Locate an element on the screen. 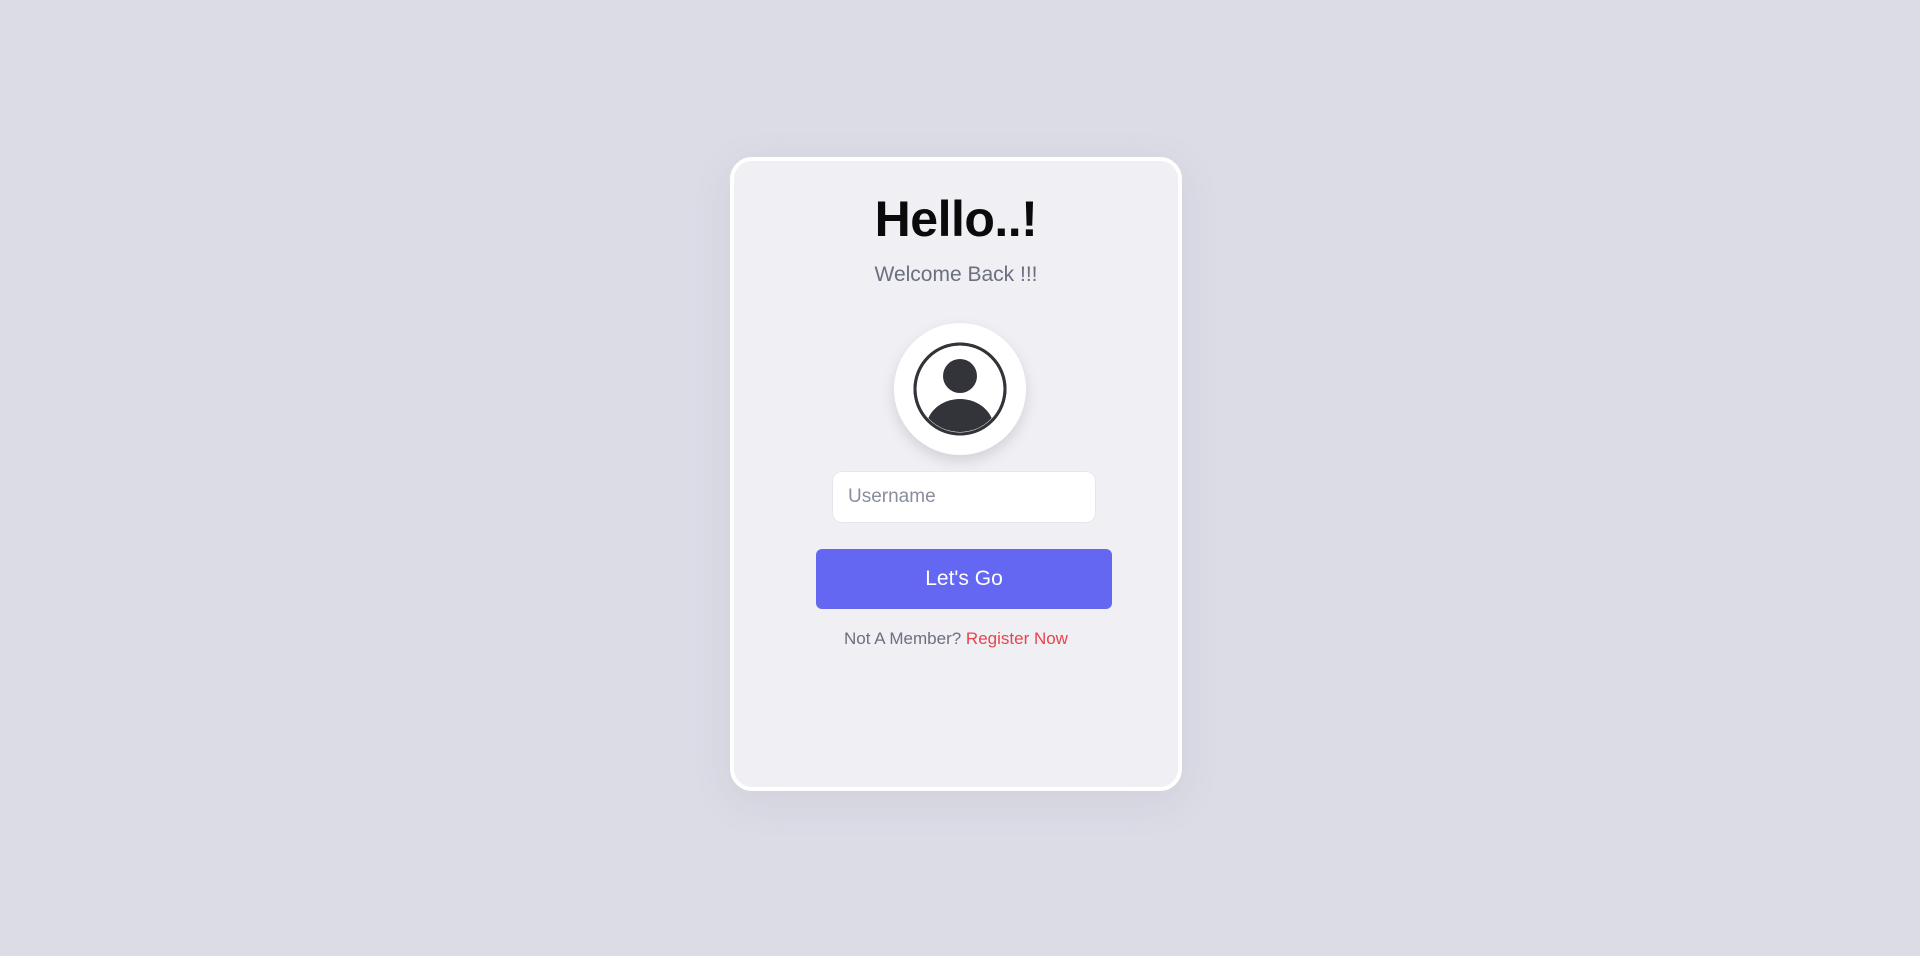 The image size is (1920, 956). user-circle-icon is located at coordinates (960, 389).